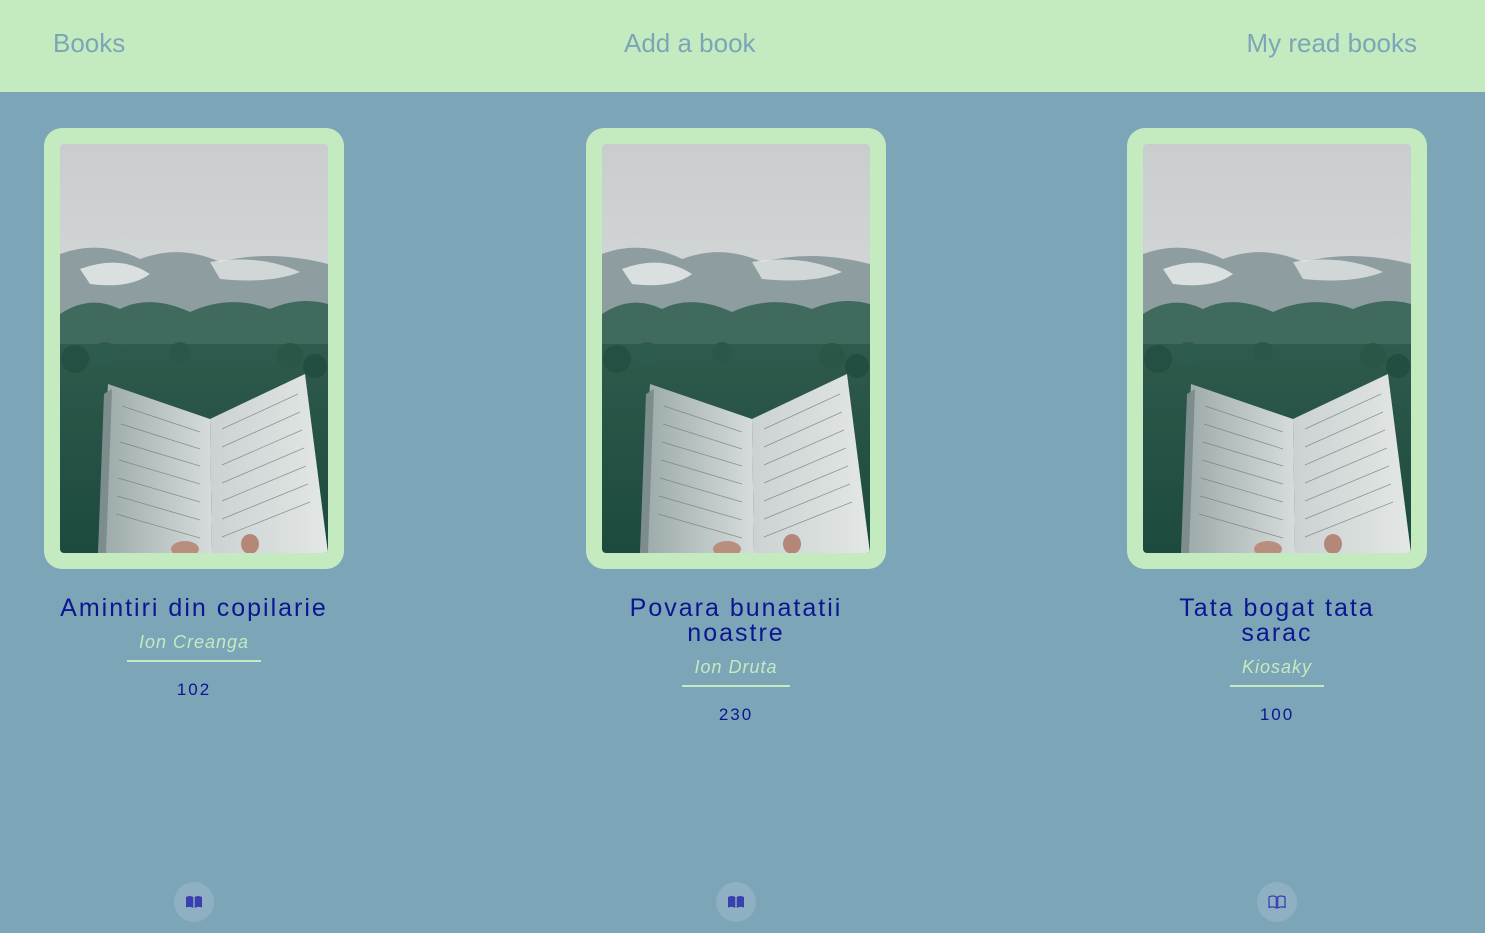  Describe the element at coordinates (1277, 620) in the screenshot. I see `book-title: Tata bogat tata sarac` at that location.